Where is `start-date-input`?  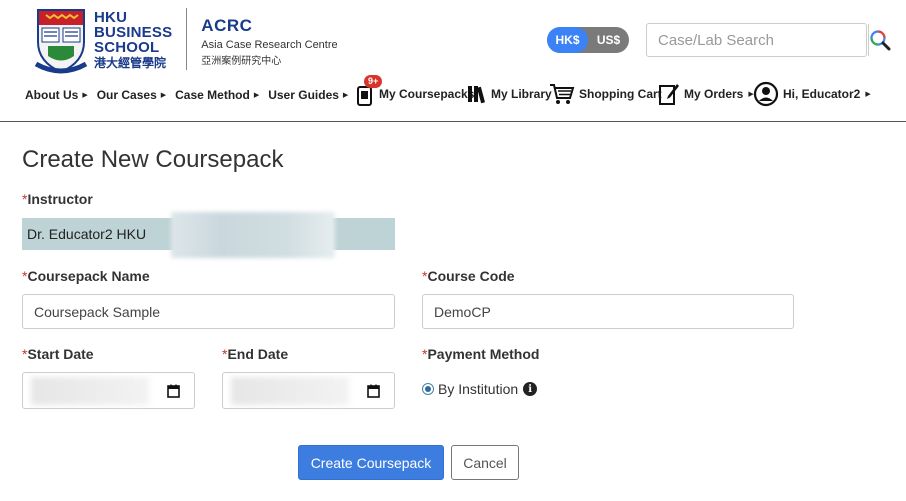 start-date-input is located at coordinates (108, 390).